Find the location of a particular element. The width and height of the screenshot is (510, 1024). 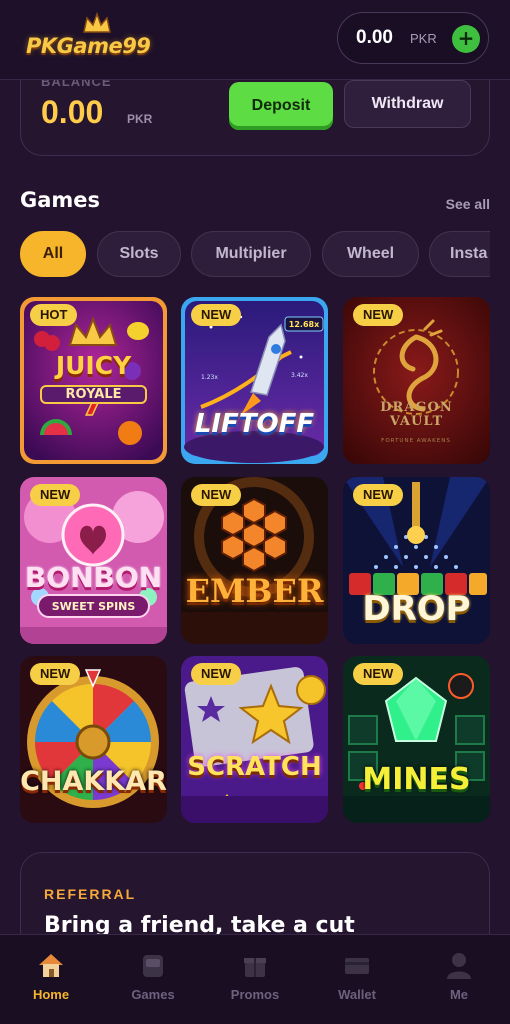

wallet-amount: 0.00 is located at coordinates (374, 37).